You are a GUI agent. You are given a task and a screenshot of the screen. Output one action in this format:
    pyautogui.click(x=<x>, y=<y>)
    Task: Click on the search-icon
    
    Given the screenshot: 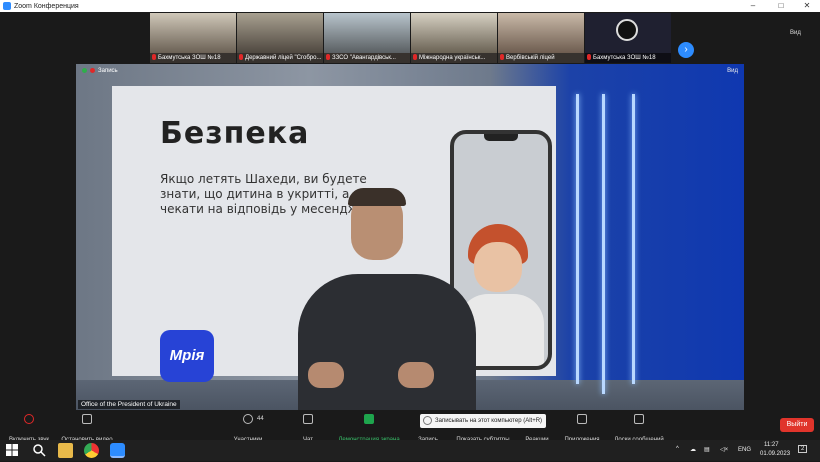 What is the action you would take?
    pyautogui.click(x=39, y=450)
    